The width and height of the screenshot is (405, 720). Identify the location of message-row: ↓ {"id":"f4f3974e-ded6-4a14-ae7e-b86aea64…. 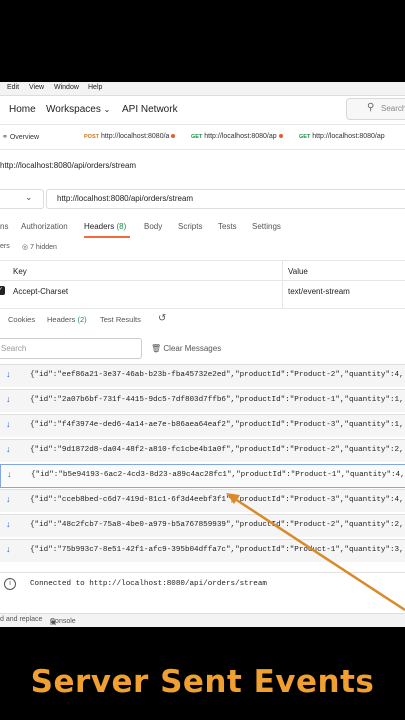
(202, 425).